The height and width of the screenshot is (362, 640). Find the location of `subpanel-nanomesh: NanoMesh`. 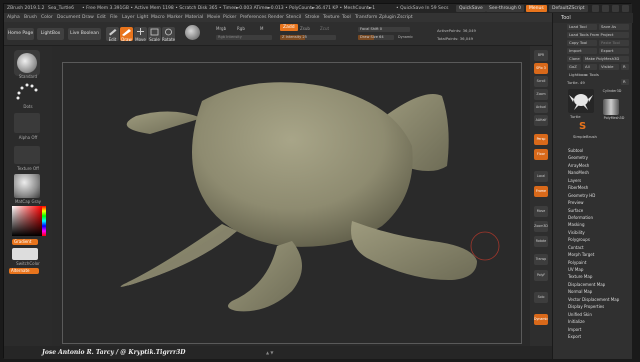

subpanel-nanomesh: NanoMesh is located at coordinates (599, 172).